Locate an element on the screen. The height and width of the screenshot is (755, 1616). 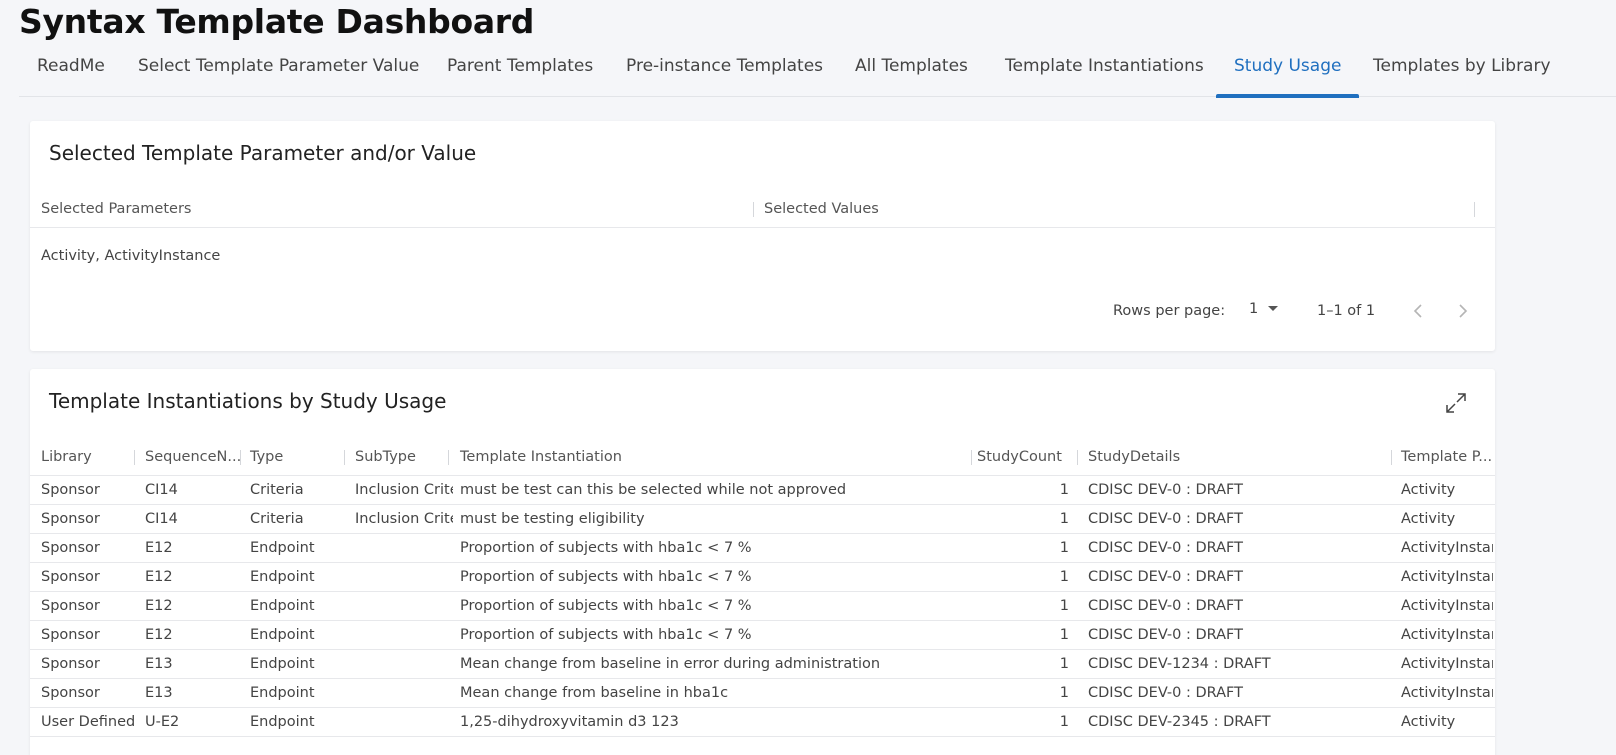
column-header-type: Type is located at coordinates (266, 457).